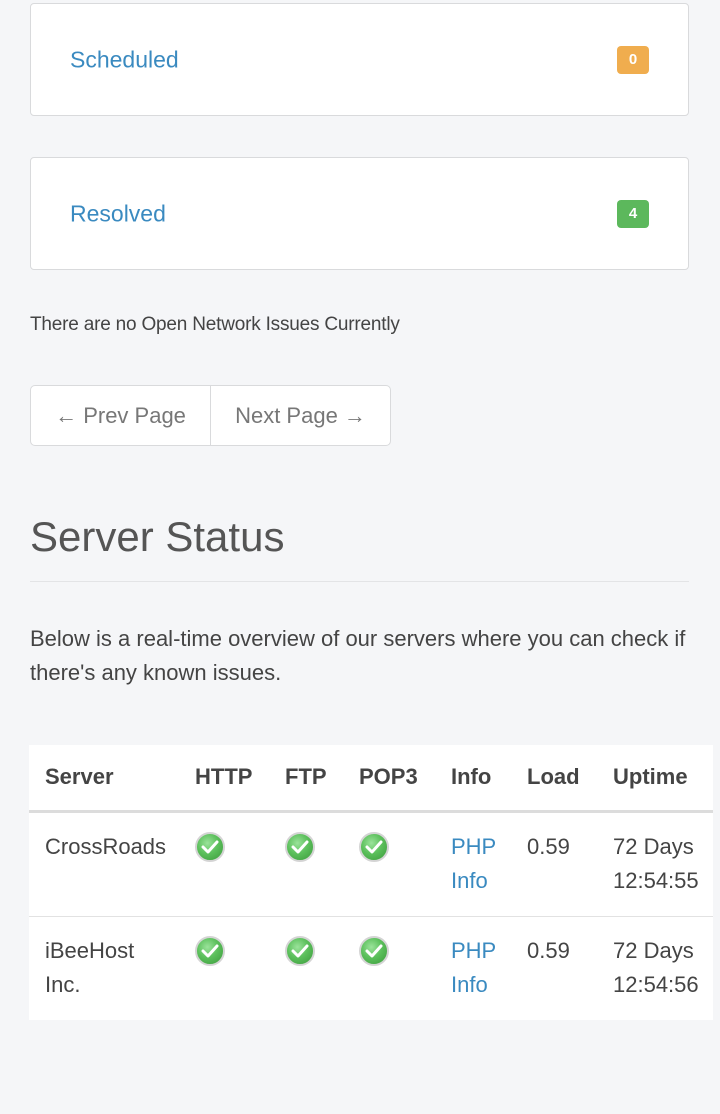 The image size is (720, 1114). What do you see at coordinates (300, 415) in the screenshot?
I see `next-page-button: Next Page →` at bounding box center [300, 415].